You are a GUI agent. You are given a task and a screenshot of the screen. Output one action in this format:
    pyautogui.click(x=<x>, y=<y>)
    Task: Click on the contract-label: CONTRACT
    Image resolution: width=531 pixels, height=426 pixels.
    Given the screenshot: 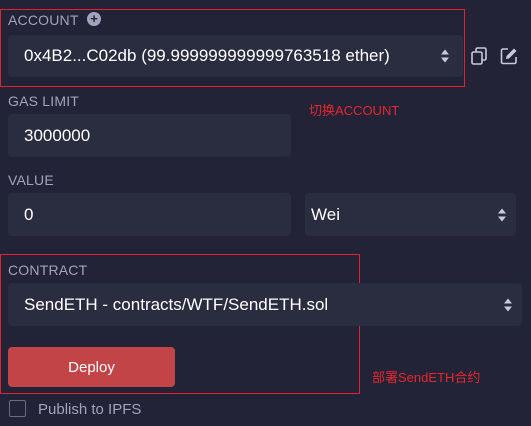 What is the action you would take?
    pyautogui.click(x=48, y=270)
    